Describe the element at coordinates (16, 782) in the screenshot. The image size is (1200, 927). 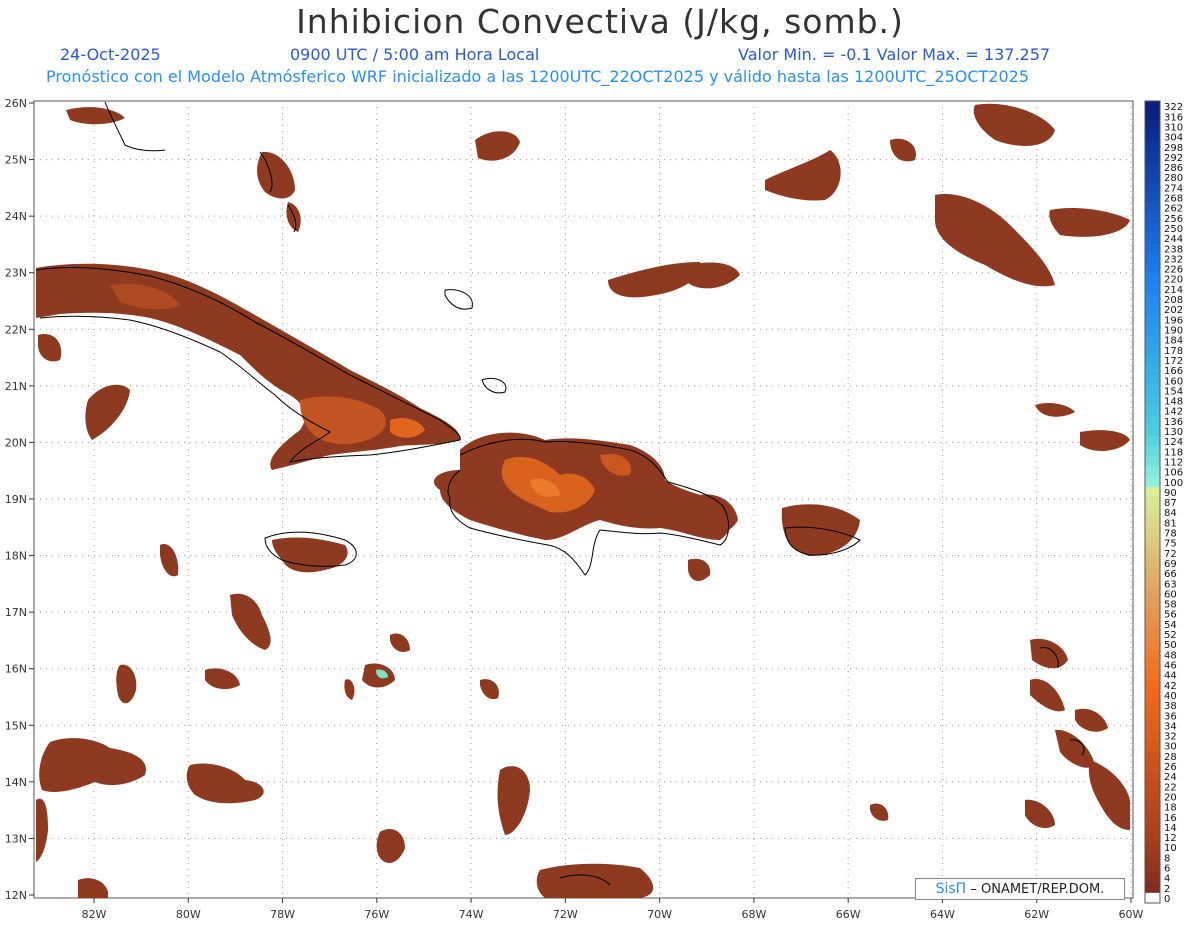
I see `lat-label: 14N` at that location.